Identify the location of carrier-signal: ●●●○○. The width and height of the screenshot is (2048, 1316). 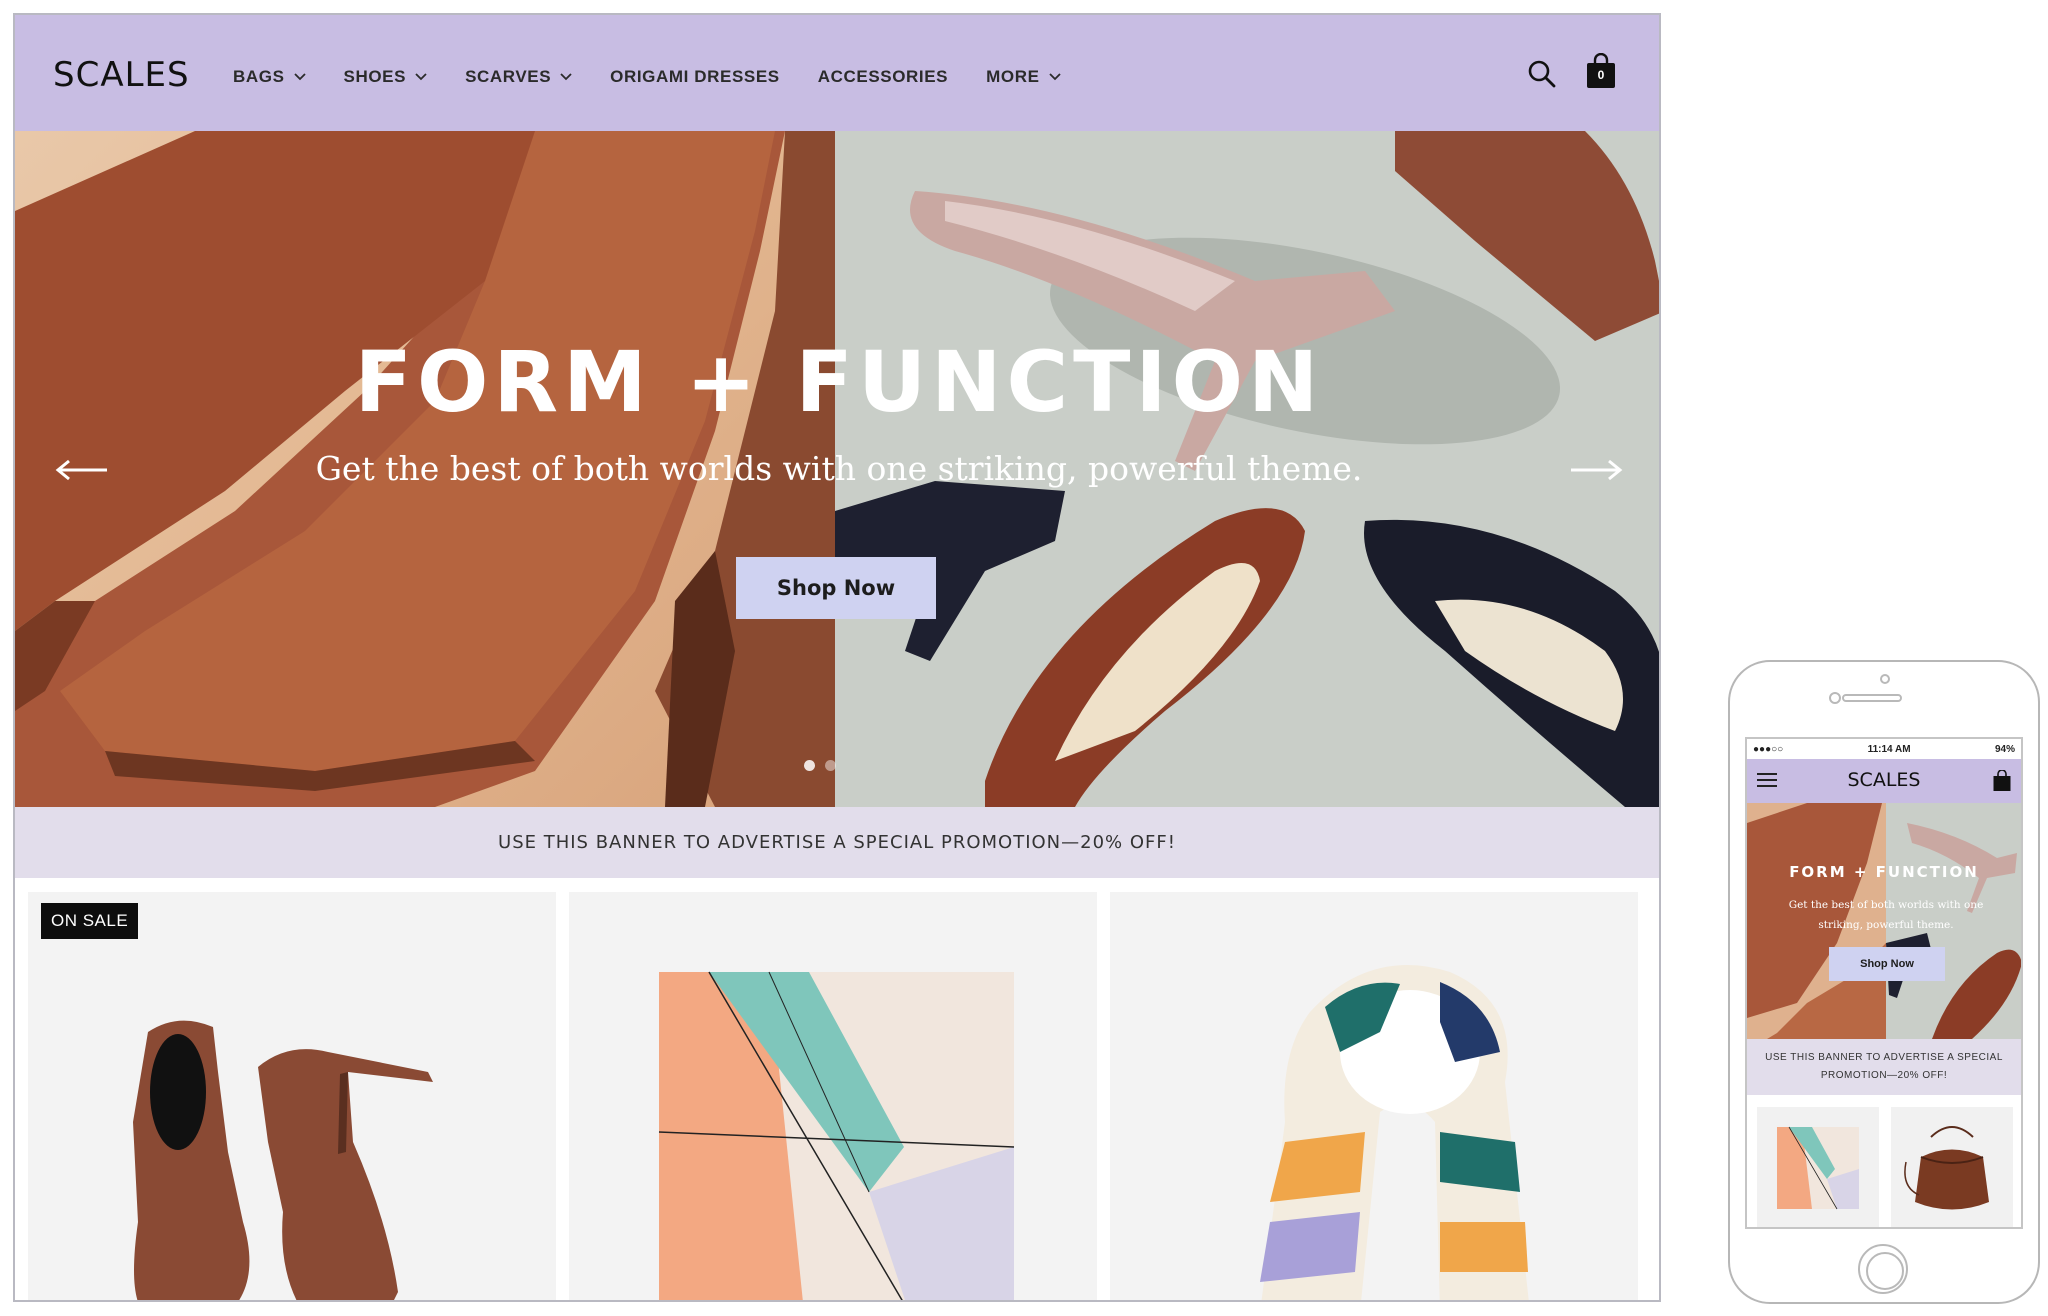
(1768, 749).